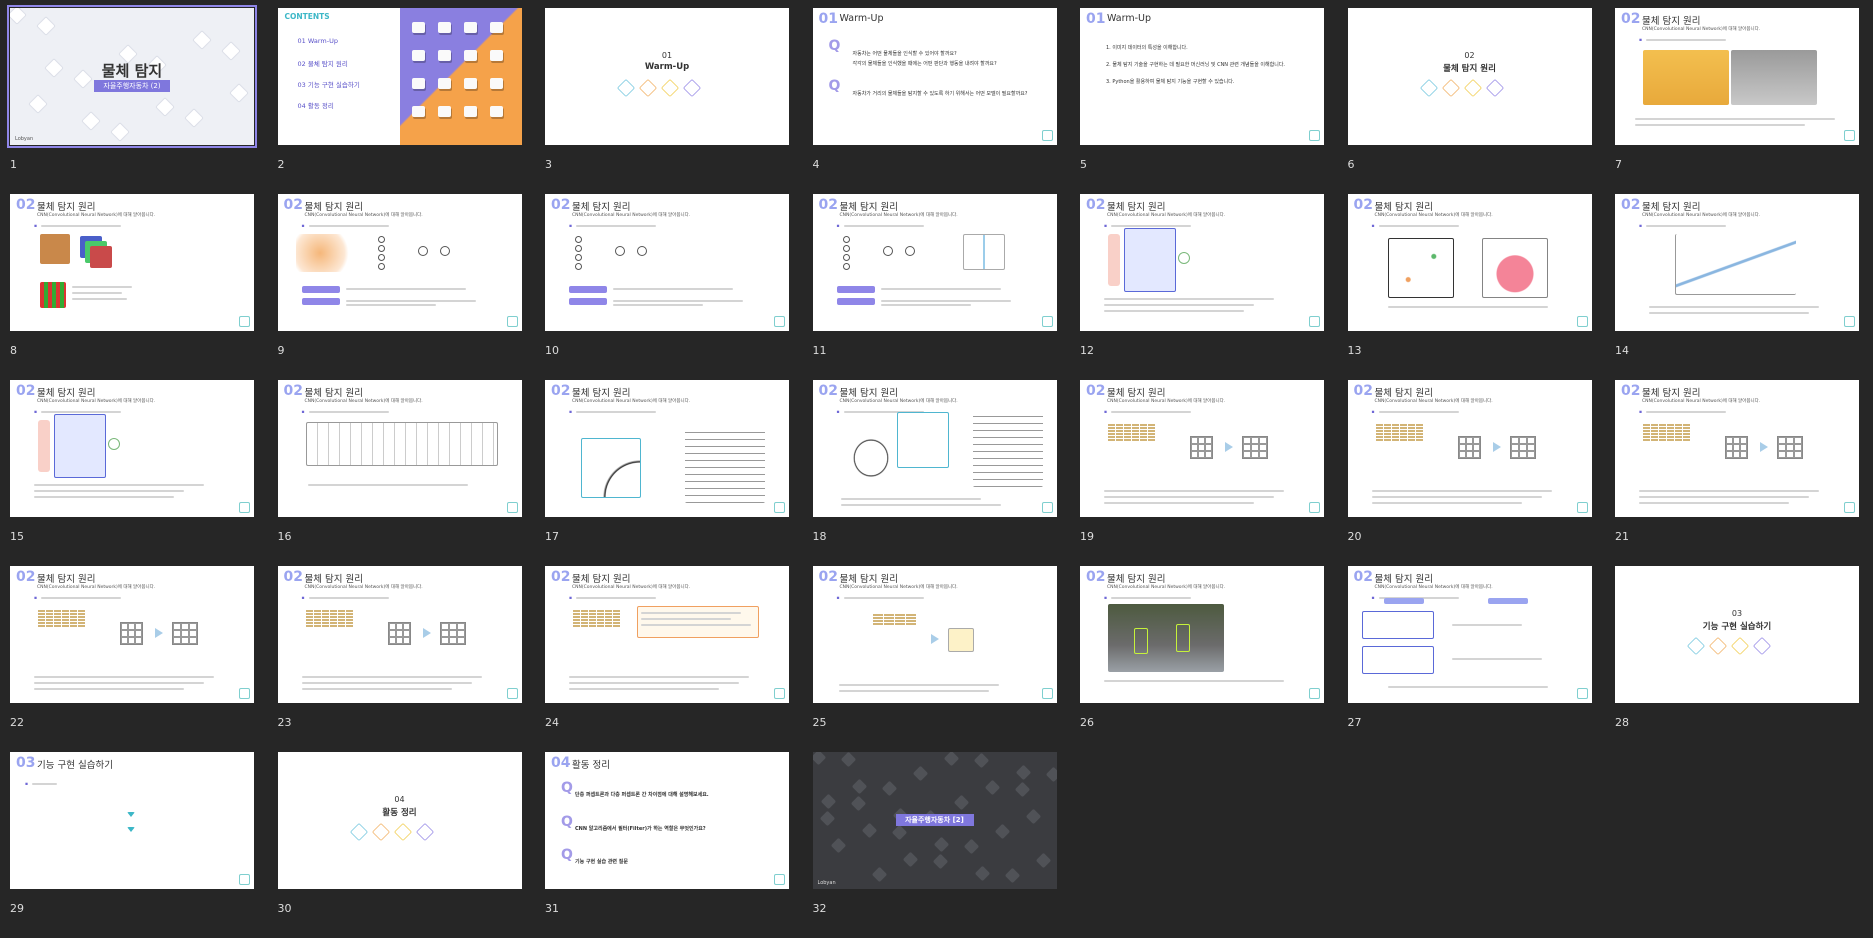 This screenshot has height=938, width=1873. What do you see at coordinates (1737, 634) in the screenshot?
I see `slide-thumbnail: 03 기능 구현 실습하기` at bounding box center [1737, 634].